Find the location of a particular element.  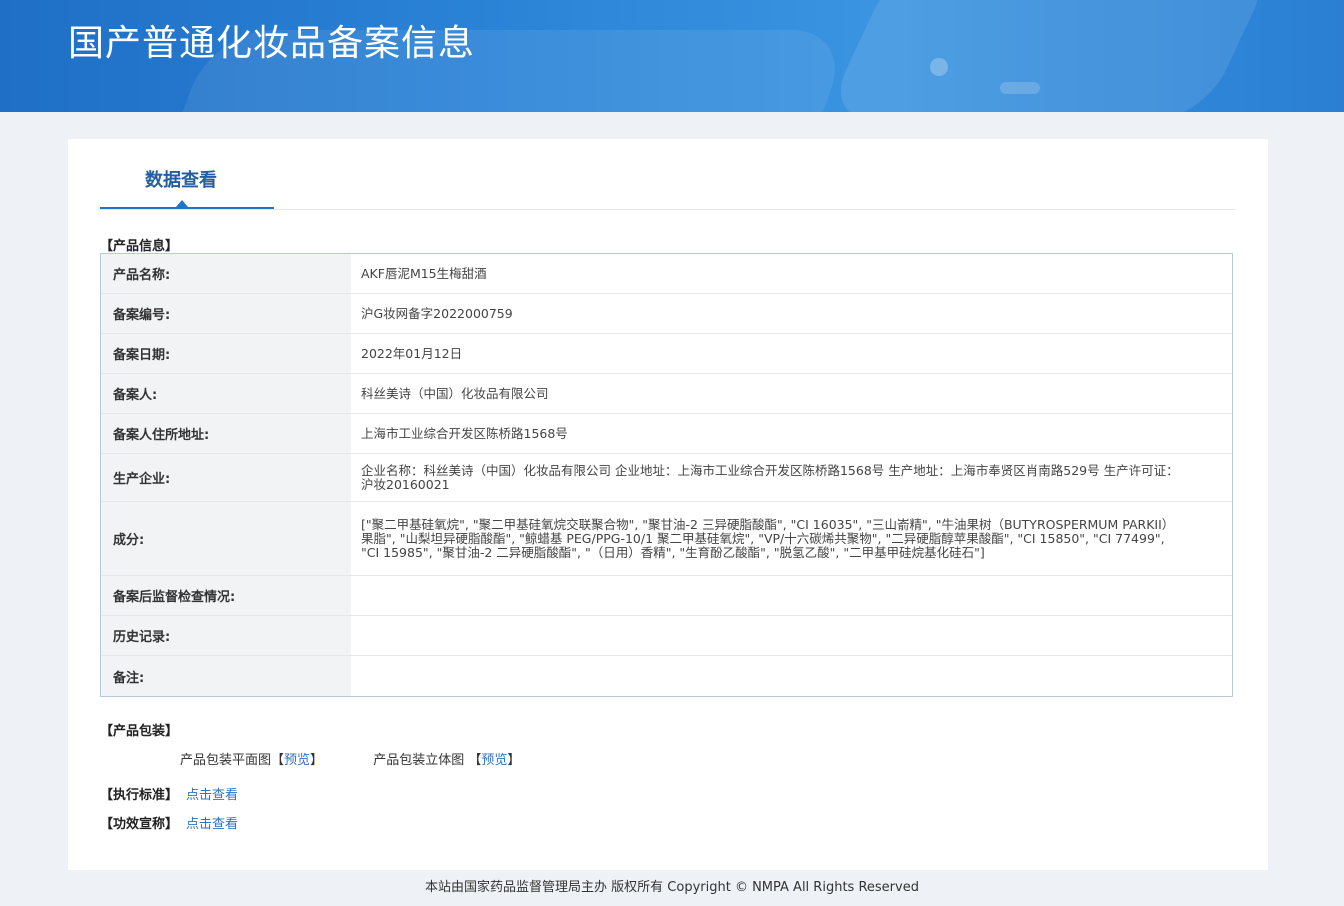

efficacy-view-link: 点击查看 is located at coordinates (212, 824).